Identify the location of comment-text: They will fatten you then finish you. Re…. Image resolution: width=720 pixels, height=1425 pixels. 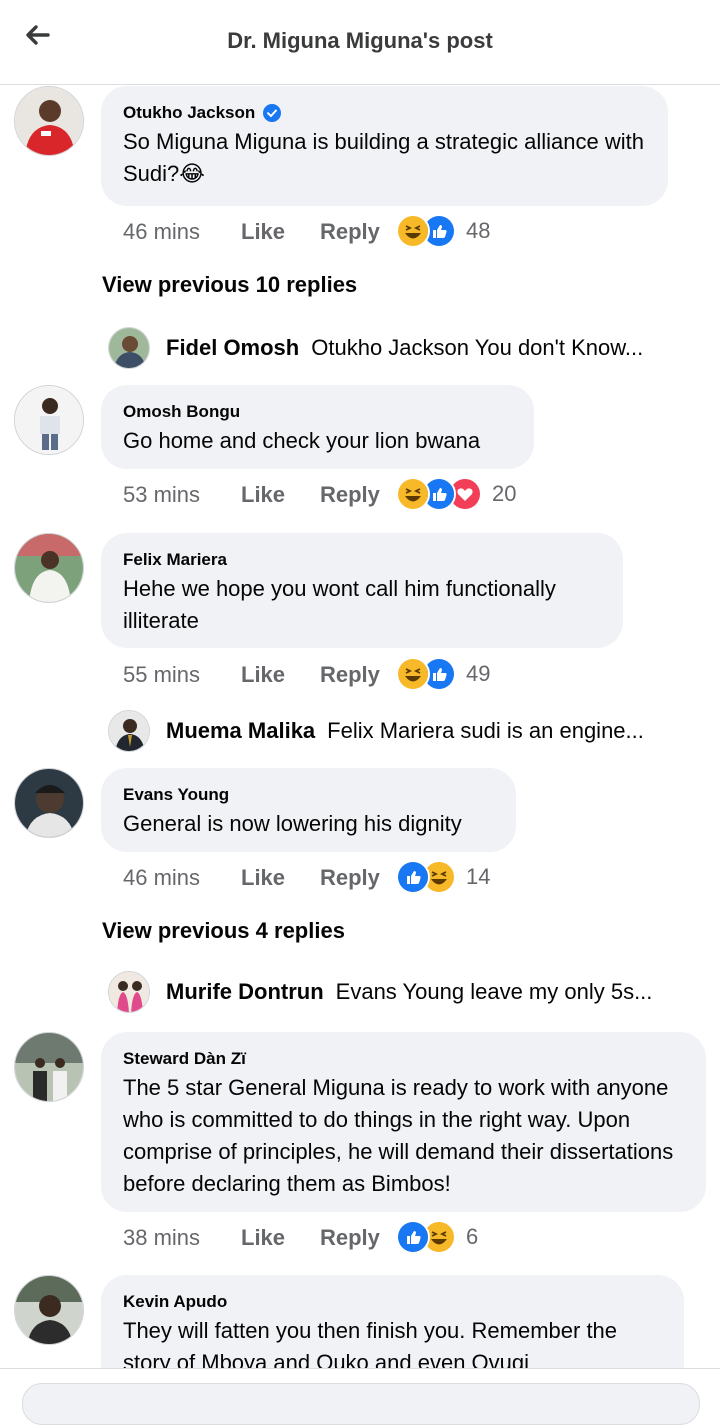
(373, 1343).